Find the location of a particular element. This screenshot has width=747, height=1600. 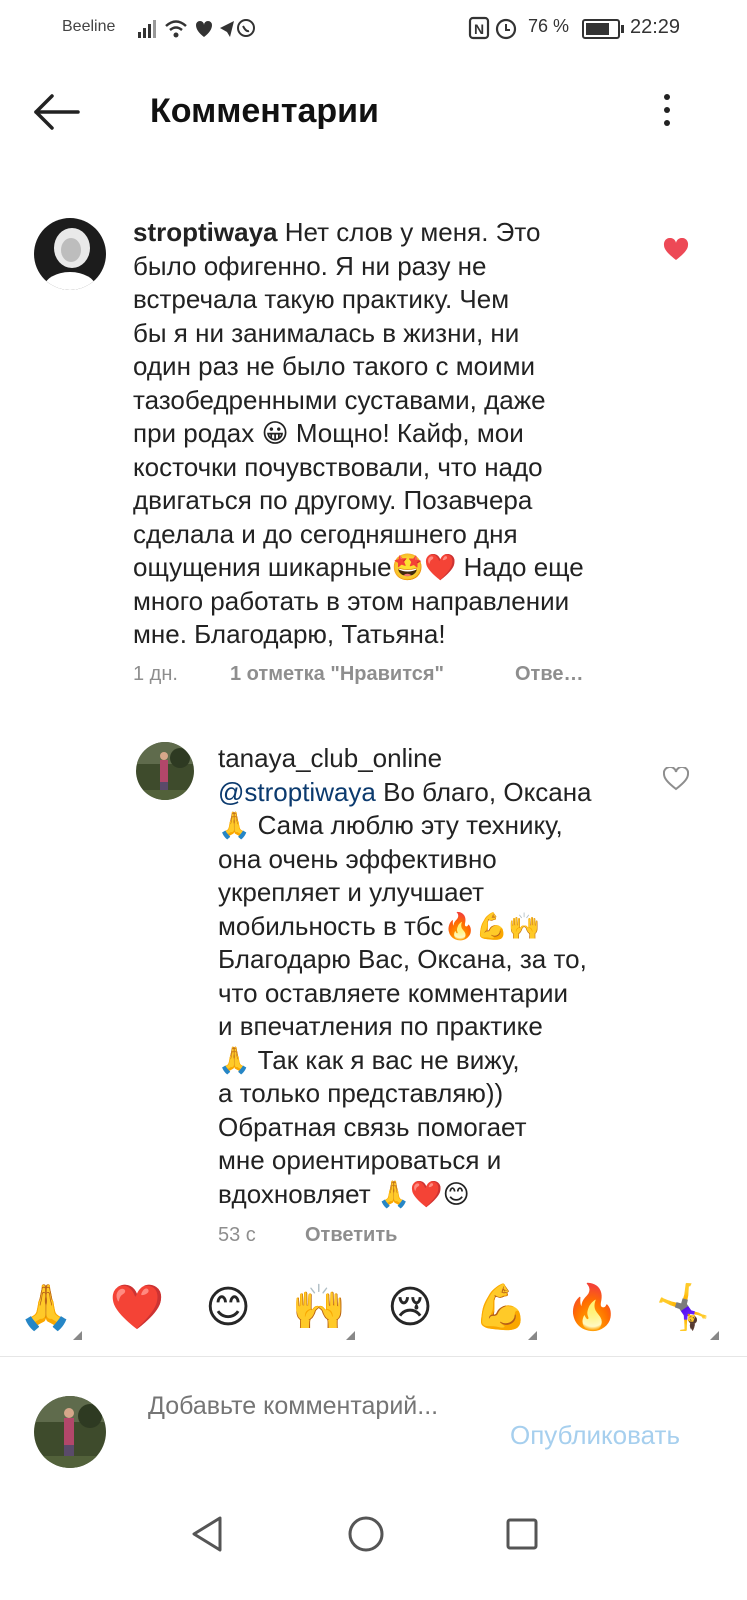

comment-input is located at coordinates (318, 1425).